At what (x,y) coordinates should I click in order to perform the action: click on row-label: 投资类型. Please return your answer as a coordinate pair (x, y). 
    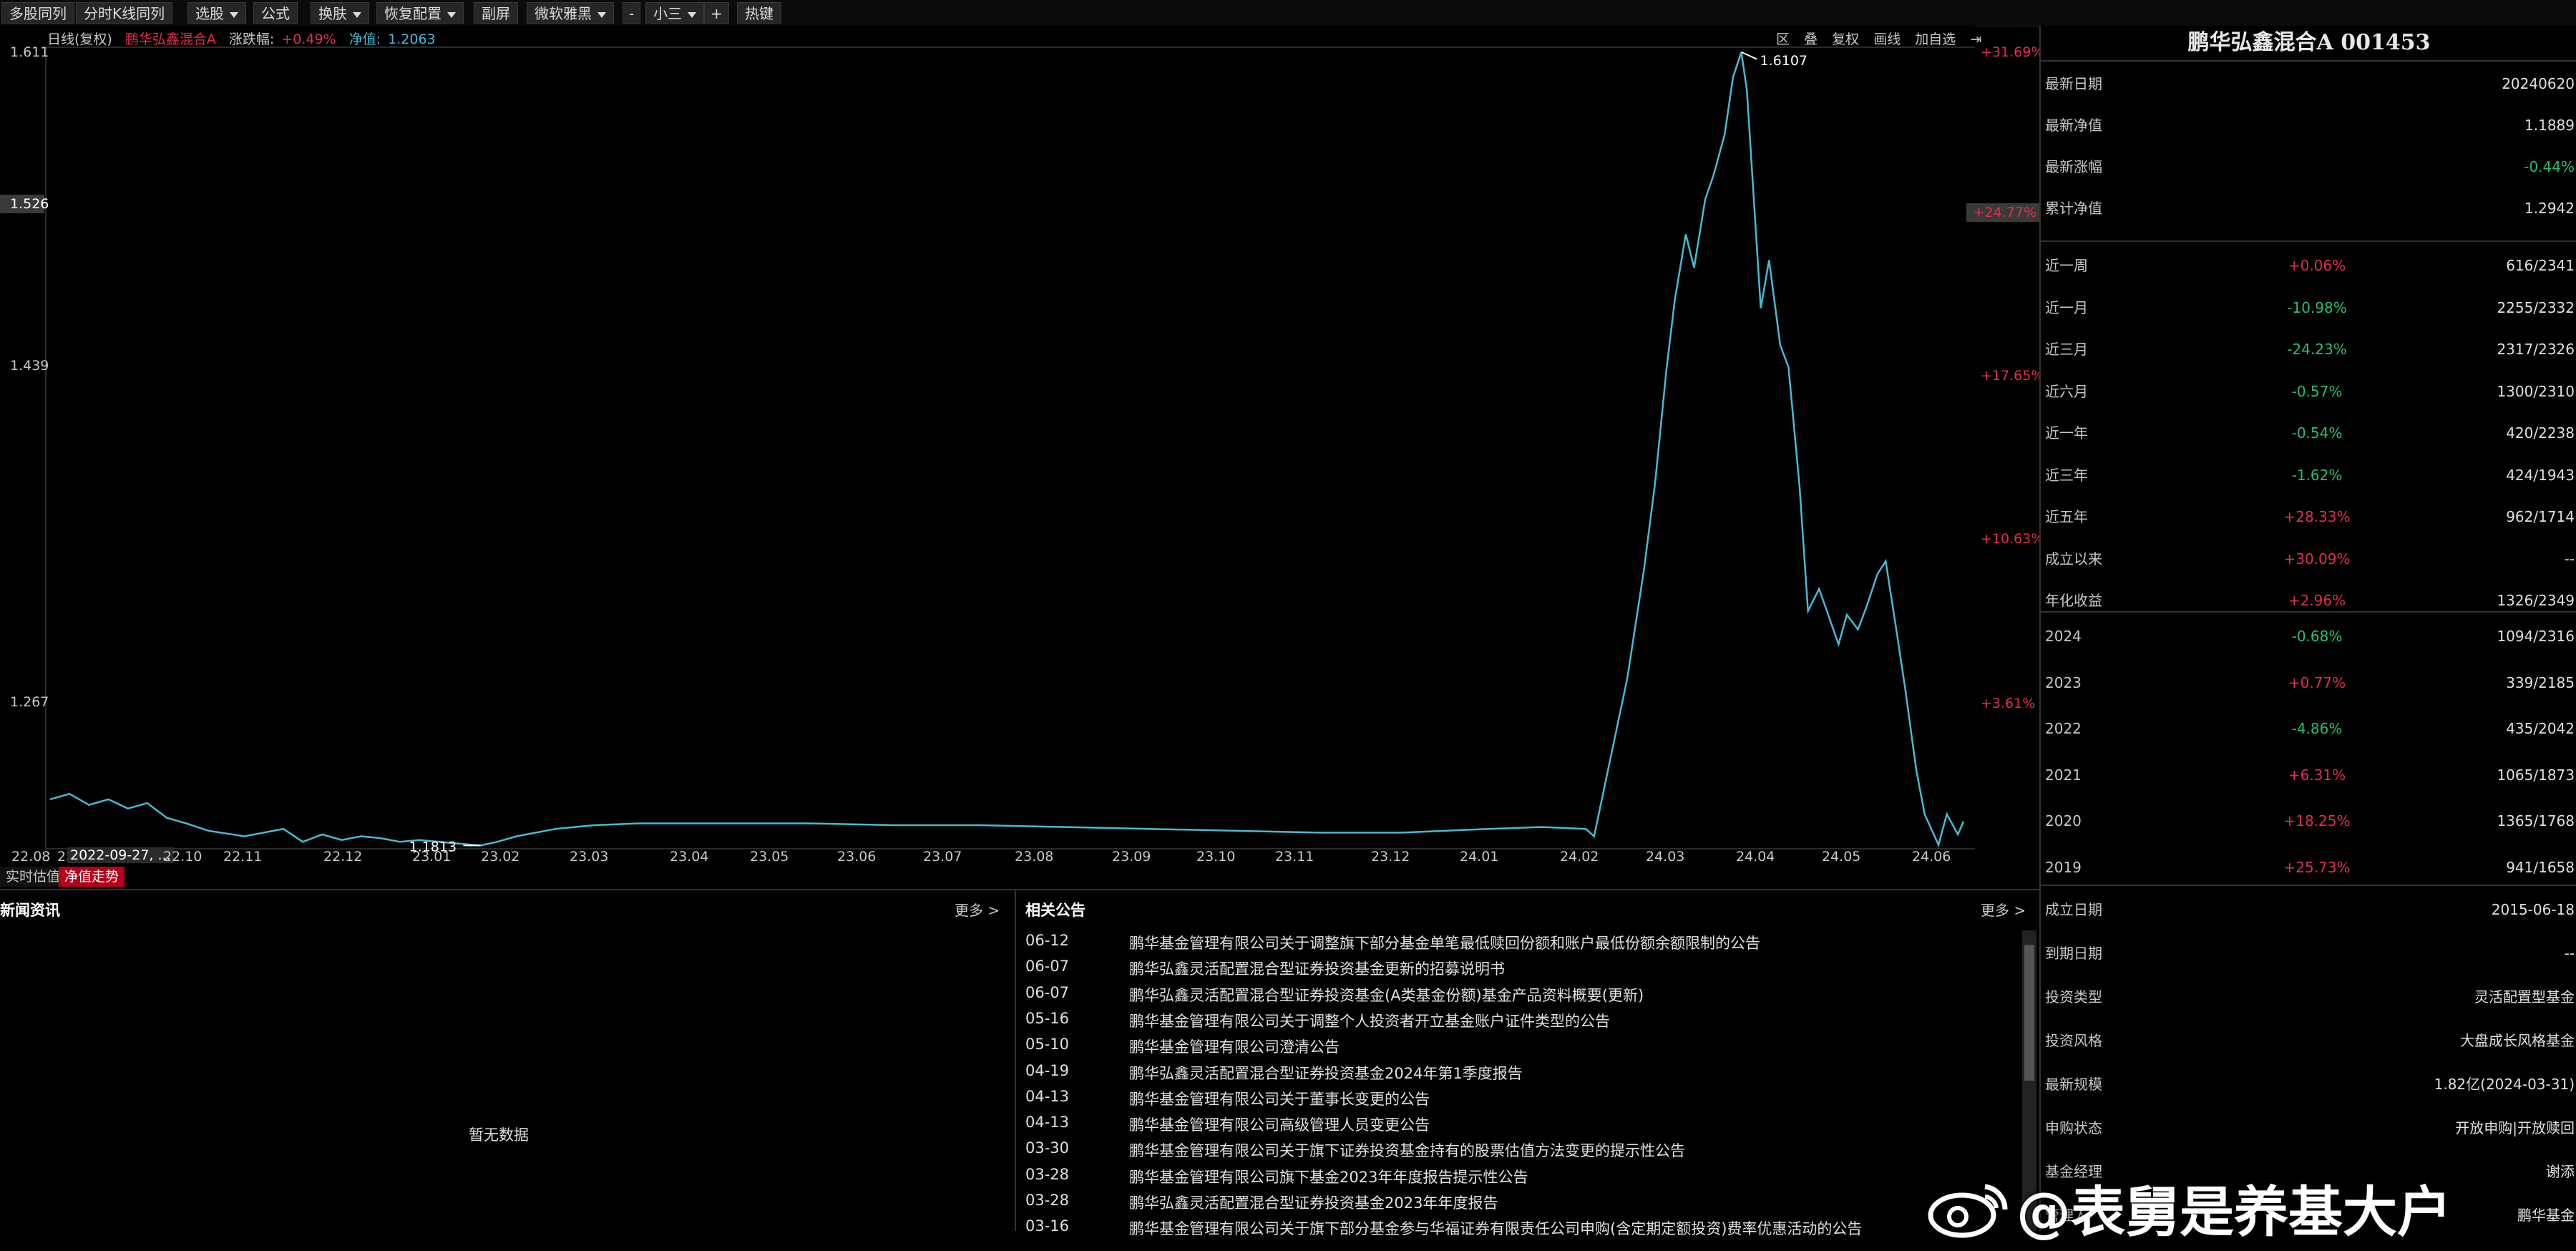
    Looking at the image, I should click on (2073, 997).